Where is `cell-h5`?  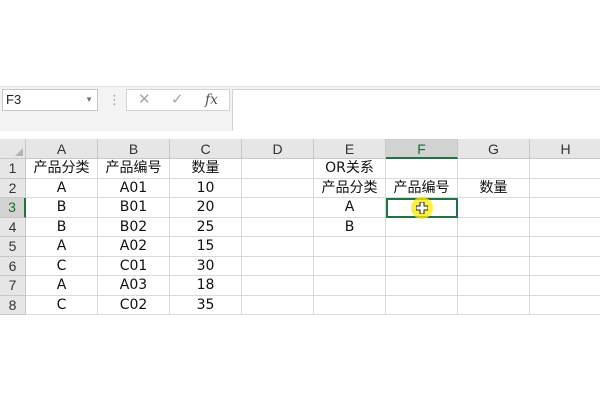
cell-h5 is located at coordinates (565, 247).